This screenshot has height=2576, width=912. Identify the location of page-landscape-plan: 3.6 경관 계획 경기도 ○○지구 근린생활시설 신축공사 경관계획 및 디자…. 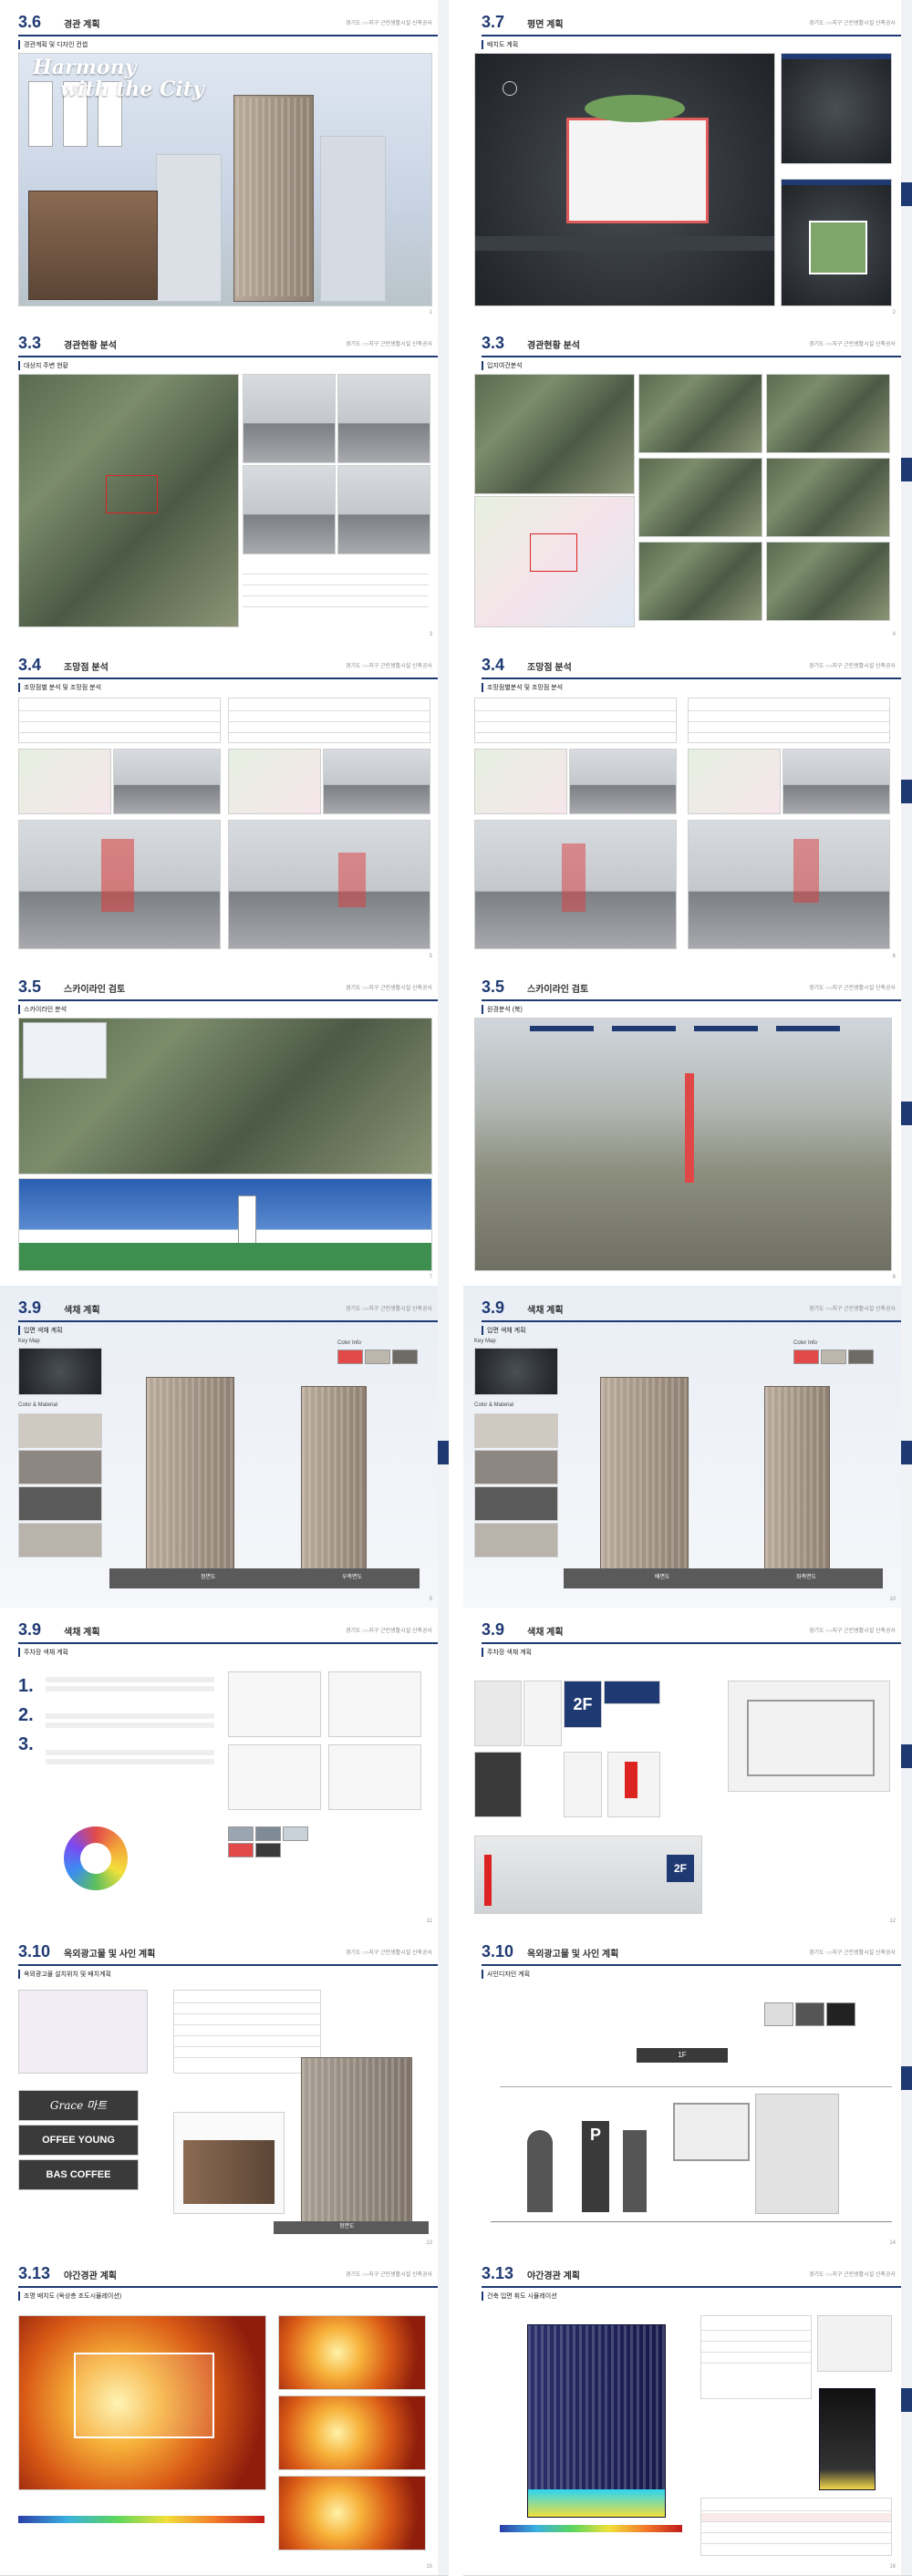
(225, 161).